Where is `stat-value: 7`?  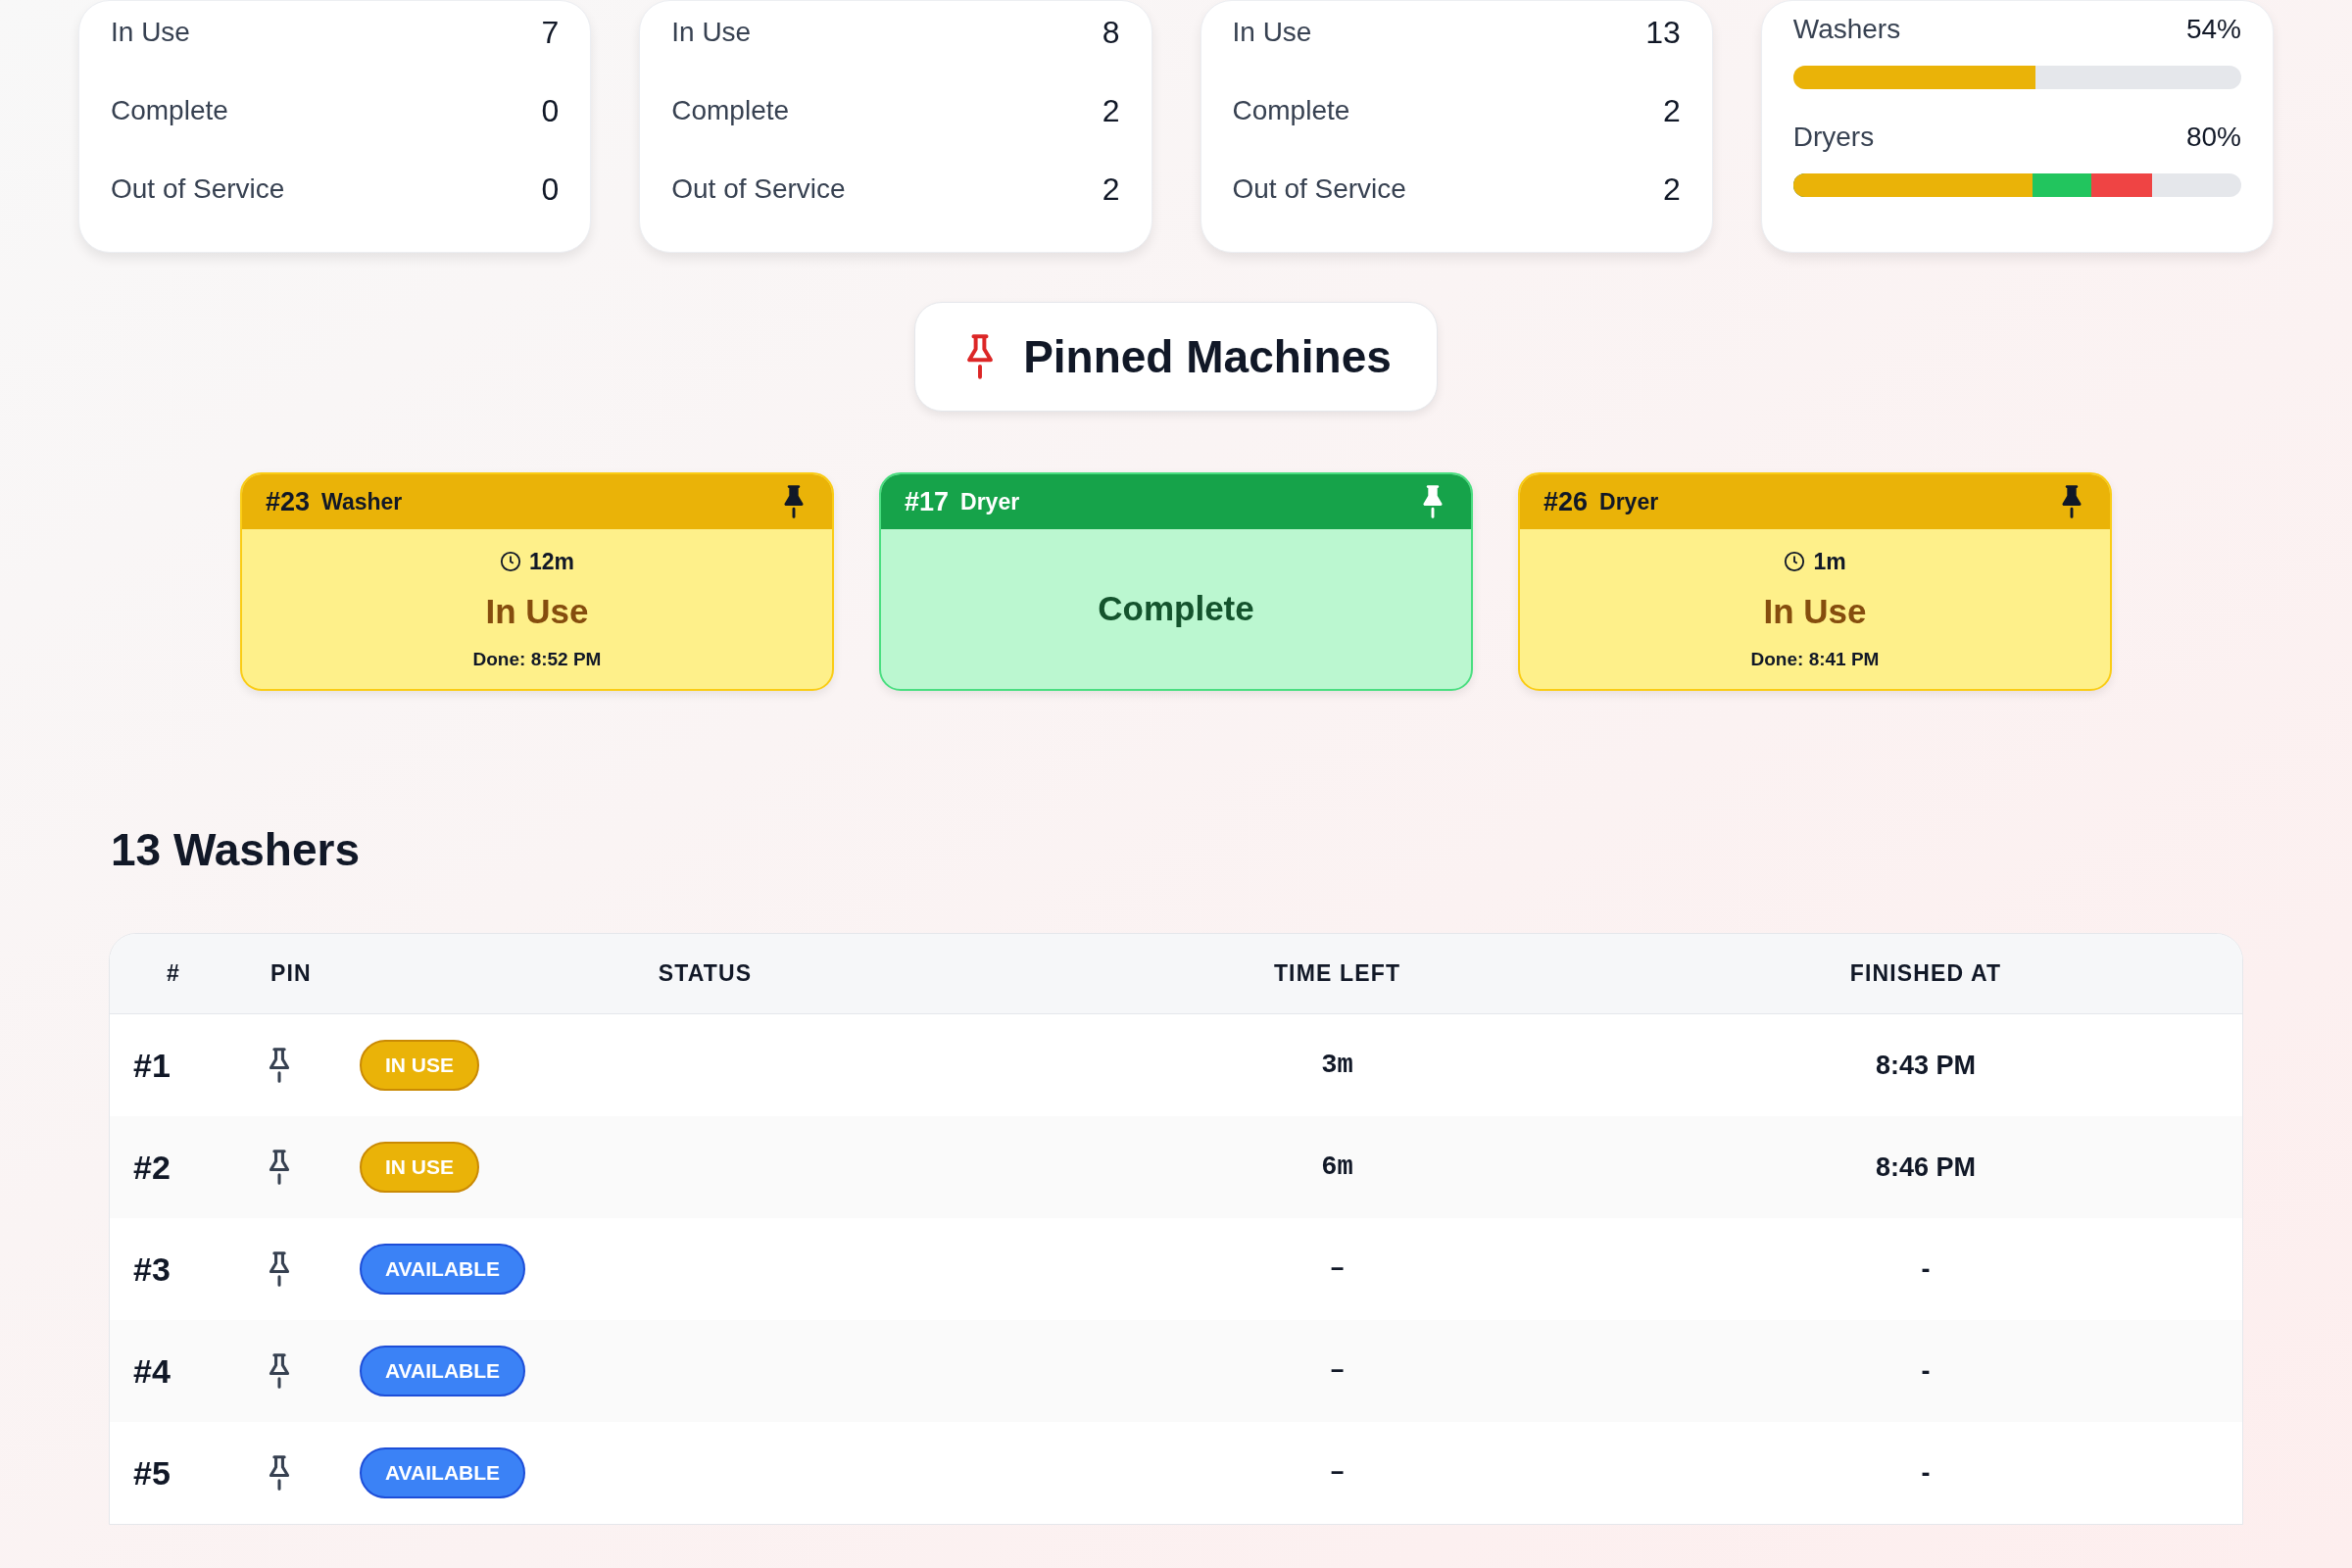
stat-value: 7 is located at coordinates (550, 33).